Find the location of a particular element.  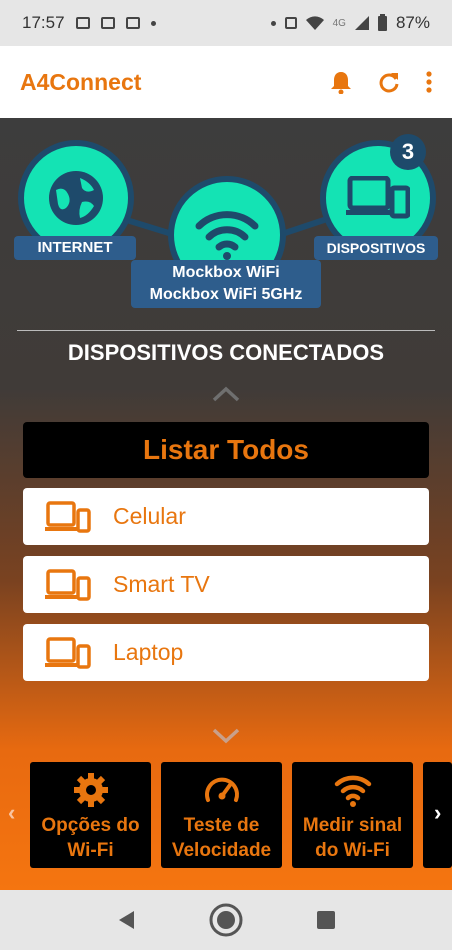

tool-label-line1: Medir sinal is located at coordinates (352, 825).